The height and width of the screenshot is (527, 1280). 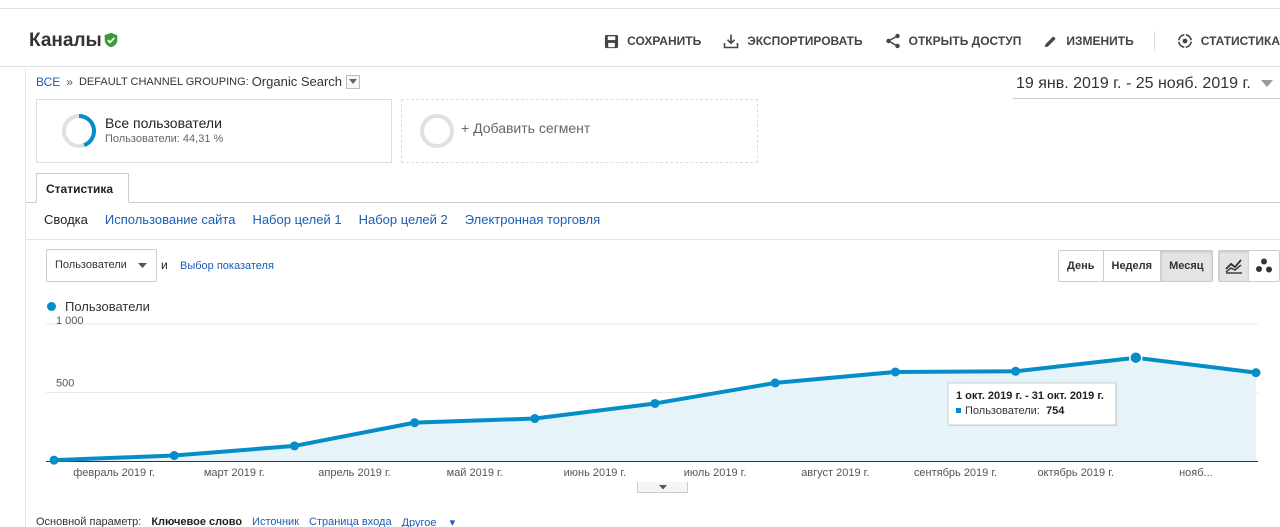 I want to click on x-tick-label: апрель 2019 г., so click(x=354, y=473).